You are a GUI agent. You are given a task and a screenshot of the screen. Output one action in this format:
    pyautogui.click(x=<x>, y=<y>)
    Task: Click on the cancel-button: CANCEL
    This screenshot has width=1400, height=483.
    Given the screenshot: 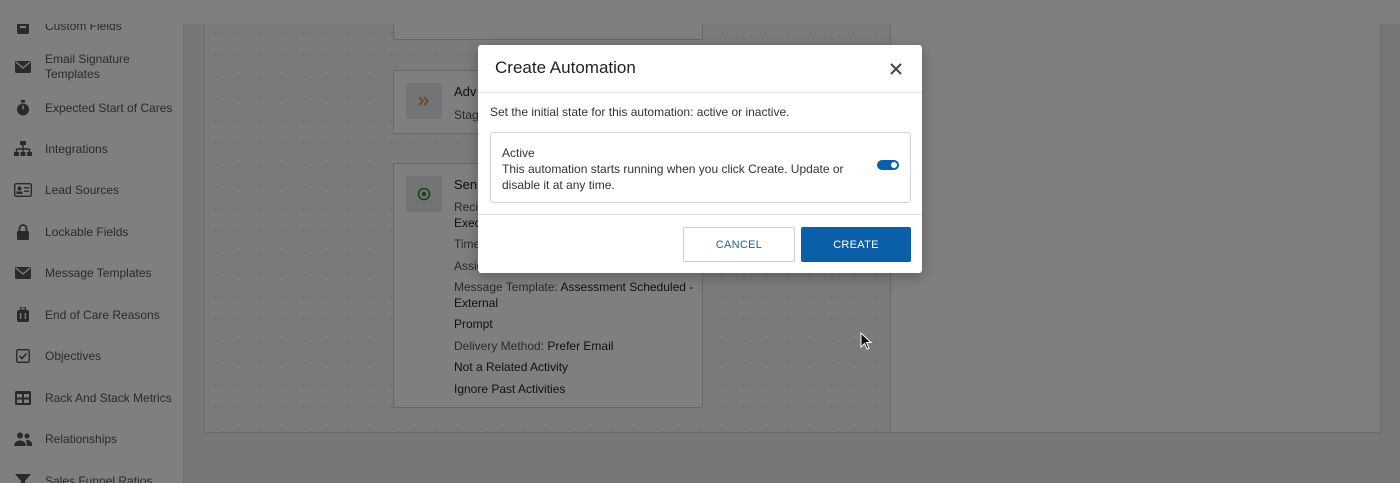 What is the action you would take?
    pyautogui.click(x=739, y=244)
    